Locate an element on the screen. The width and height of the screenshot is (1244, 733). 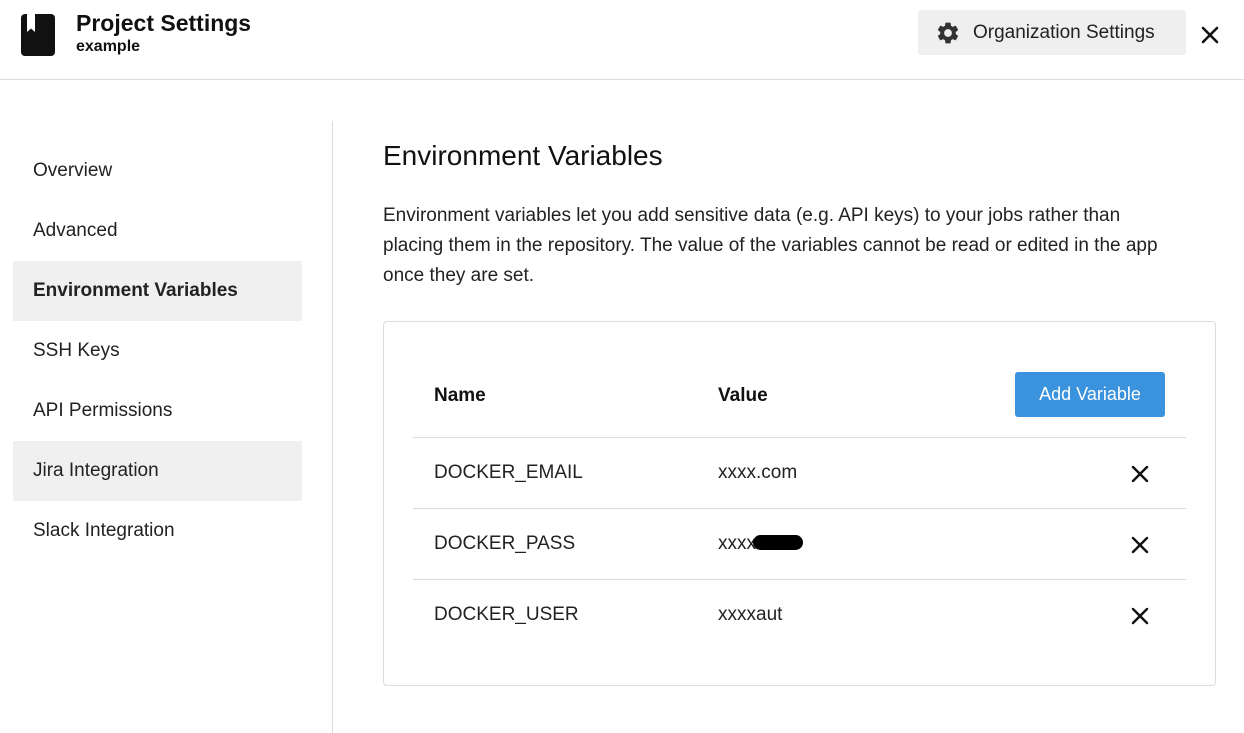
sidebar-item-jira-integration: Jira Integration is located at coordinates (157, 471).